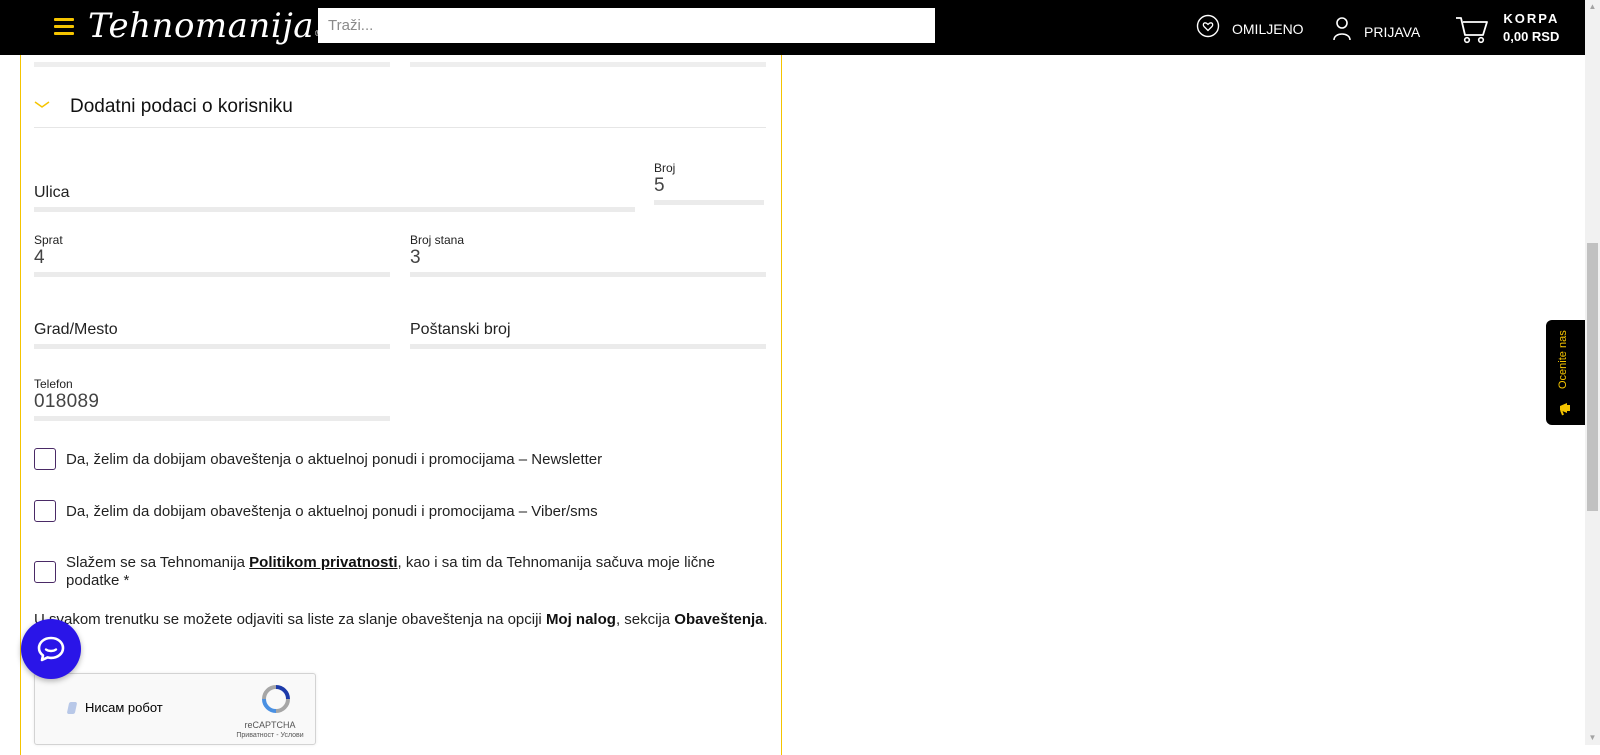  What do you see at coordinates (323, 562) in the screenshot?
I see `privacy-policy-link: Politikom privatnosti` at bounding box center [323, 562].